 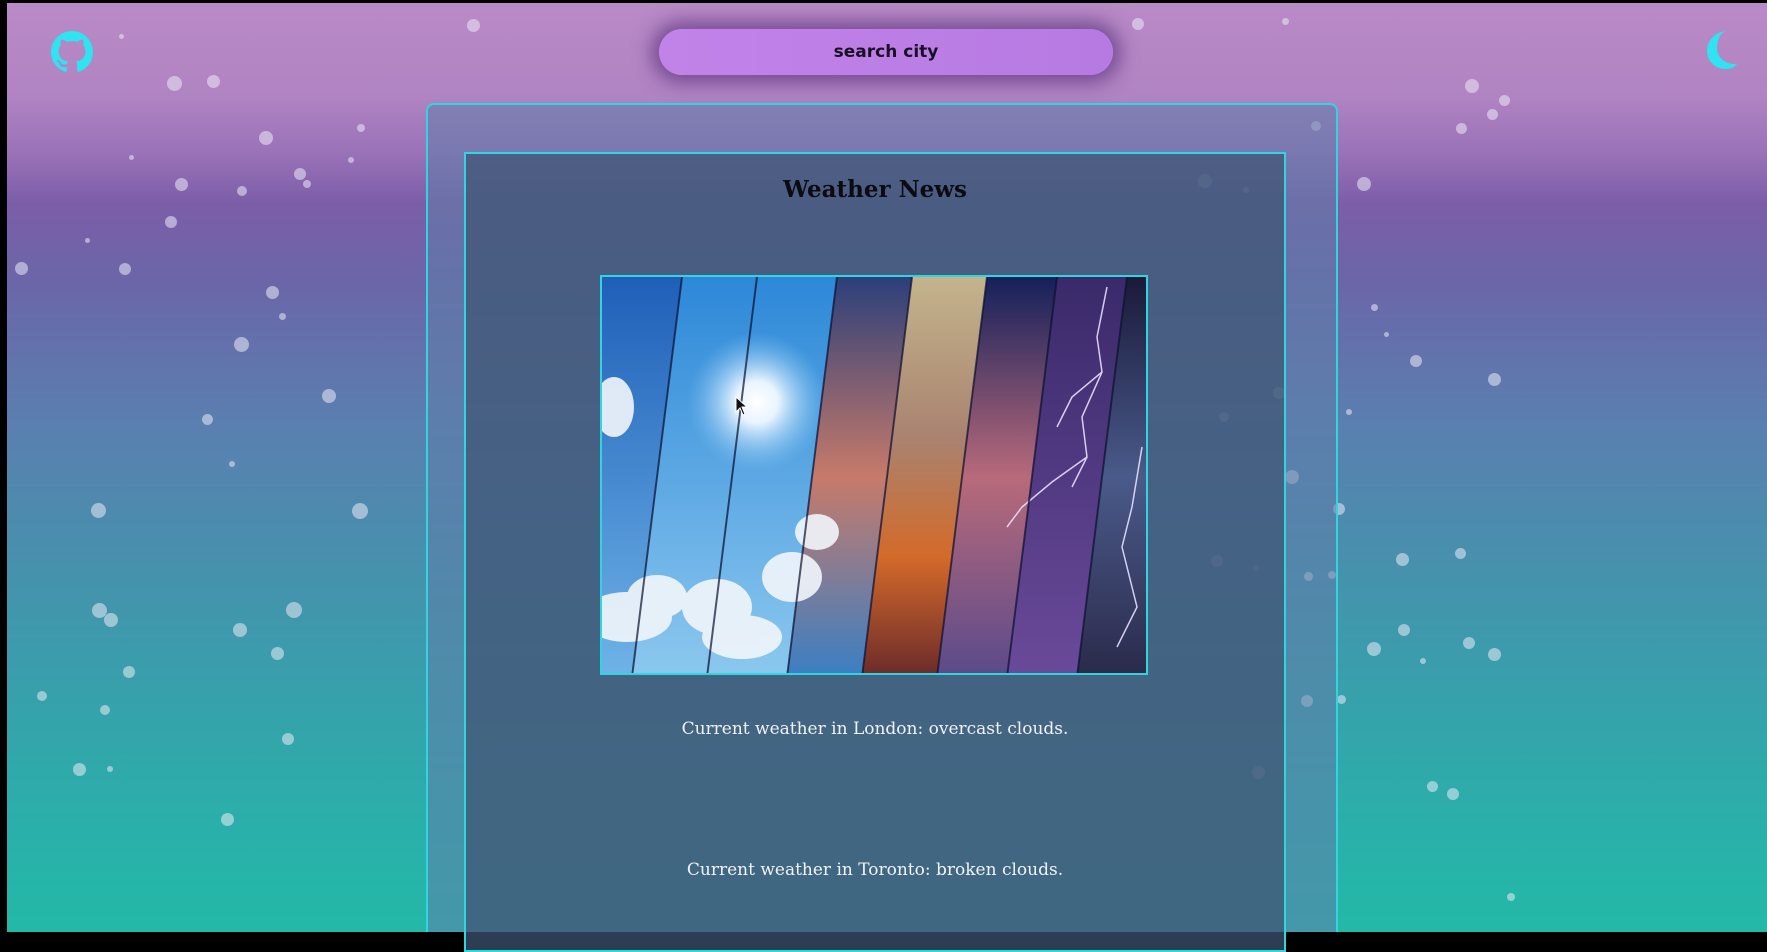 I want to click on moon-icon, so click(x=1722, y=50).